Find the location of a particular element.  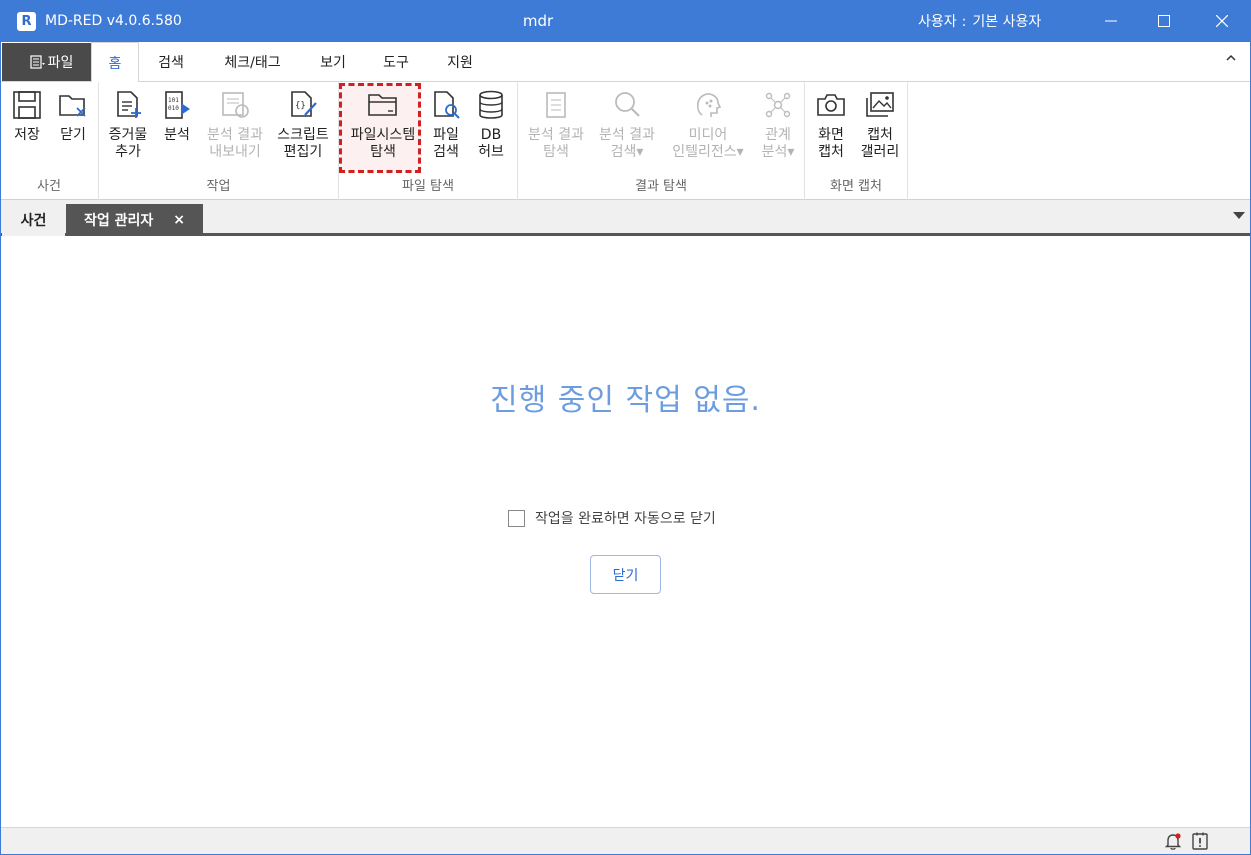

export-results-label: 분석 결과 내보내기 is located at coordinates (235, 143).